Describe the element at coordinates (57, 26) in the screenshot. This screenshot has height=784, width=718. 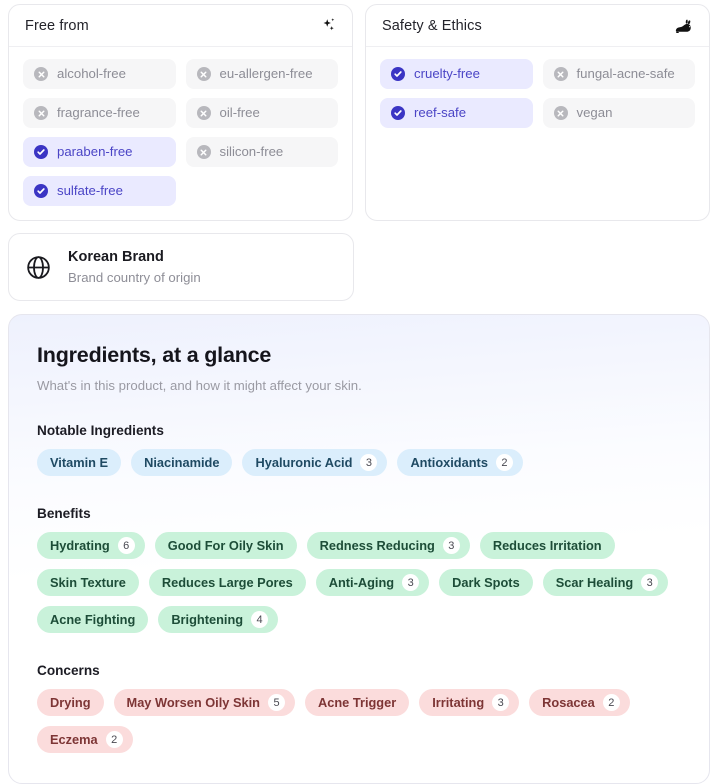
I see `free-from-title: Free from` at that location.